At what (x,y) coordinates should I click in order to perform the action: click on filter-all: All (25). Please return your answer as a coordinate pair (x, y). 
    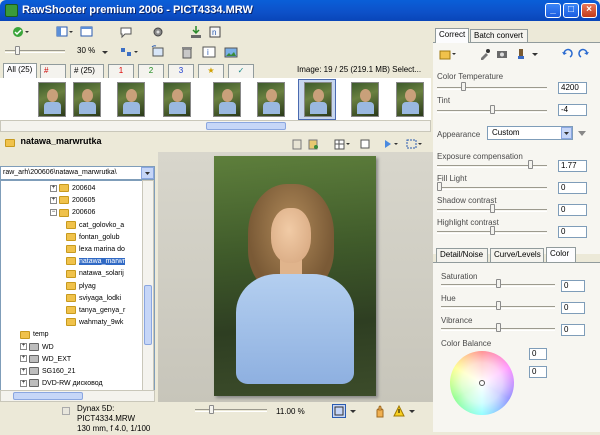
    Looking at the image, I should click on (20, 70).